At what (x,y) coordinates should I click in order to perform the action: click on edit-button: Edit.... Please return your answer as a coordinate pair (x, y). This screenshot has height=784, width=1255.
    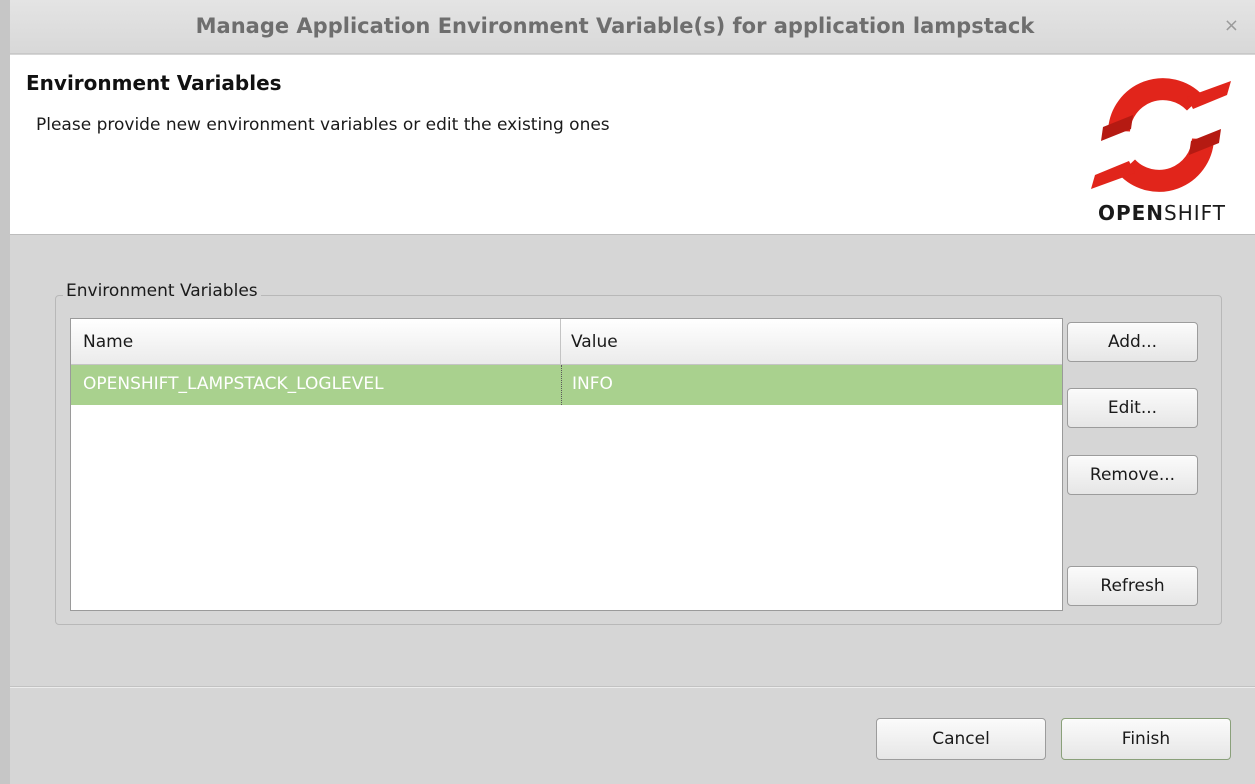
    Looking at the image, I should click on (1132, 408).